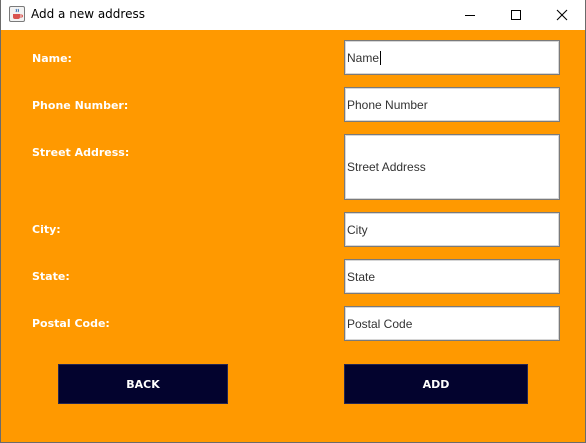  I want to click on city-field-value: City, so click(357, 229).